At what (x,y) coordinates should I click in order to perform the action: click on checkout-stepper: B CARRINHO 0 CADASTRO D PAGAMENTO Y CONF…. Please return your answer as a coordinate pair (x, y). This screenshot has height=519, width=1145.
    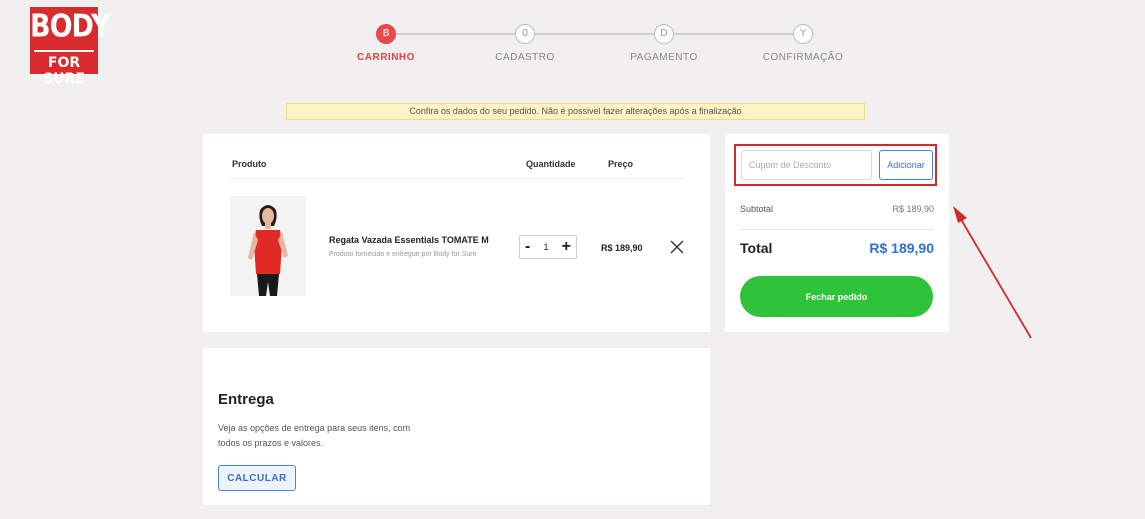
    Looking at the image, I should click on (600, 49).